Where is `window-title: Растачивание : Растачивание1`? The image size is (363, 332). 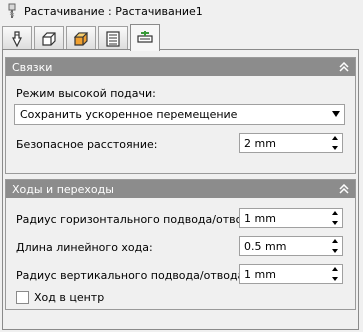
window-title: Растачивание : Растачивание1 is located at coordinates (113, 11).